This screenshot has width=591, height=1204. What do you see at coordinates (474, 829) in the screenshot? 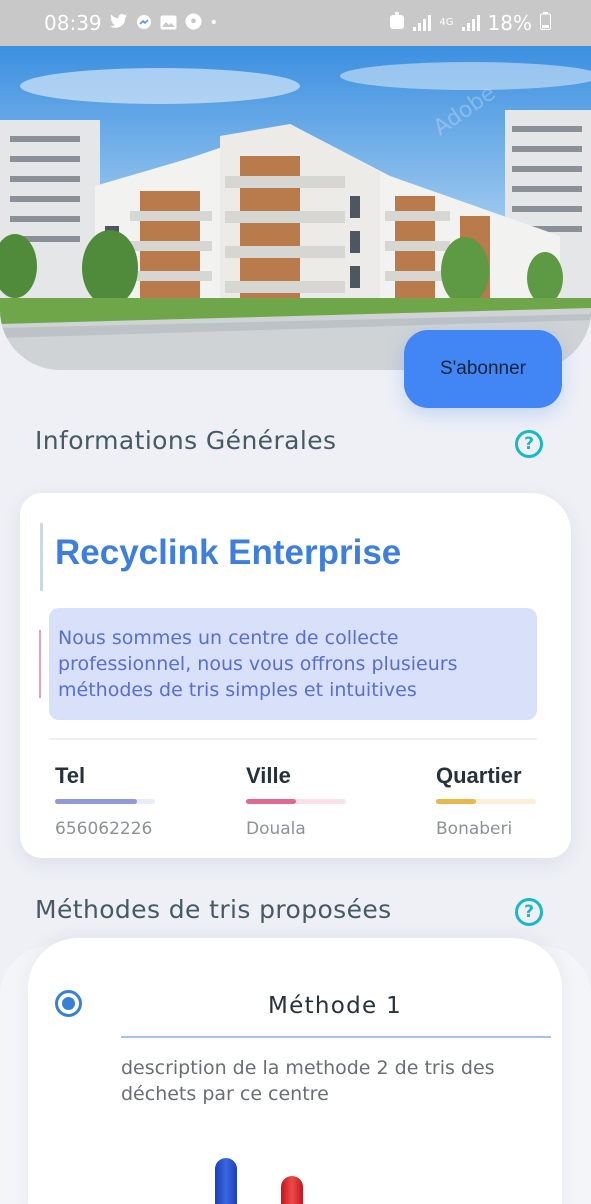
I see `stat-value: Bonaberi` at bounding box center [474, 829].